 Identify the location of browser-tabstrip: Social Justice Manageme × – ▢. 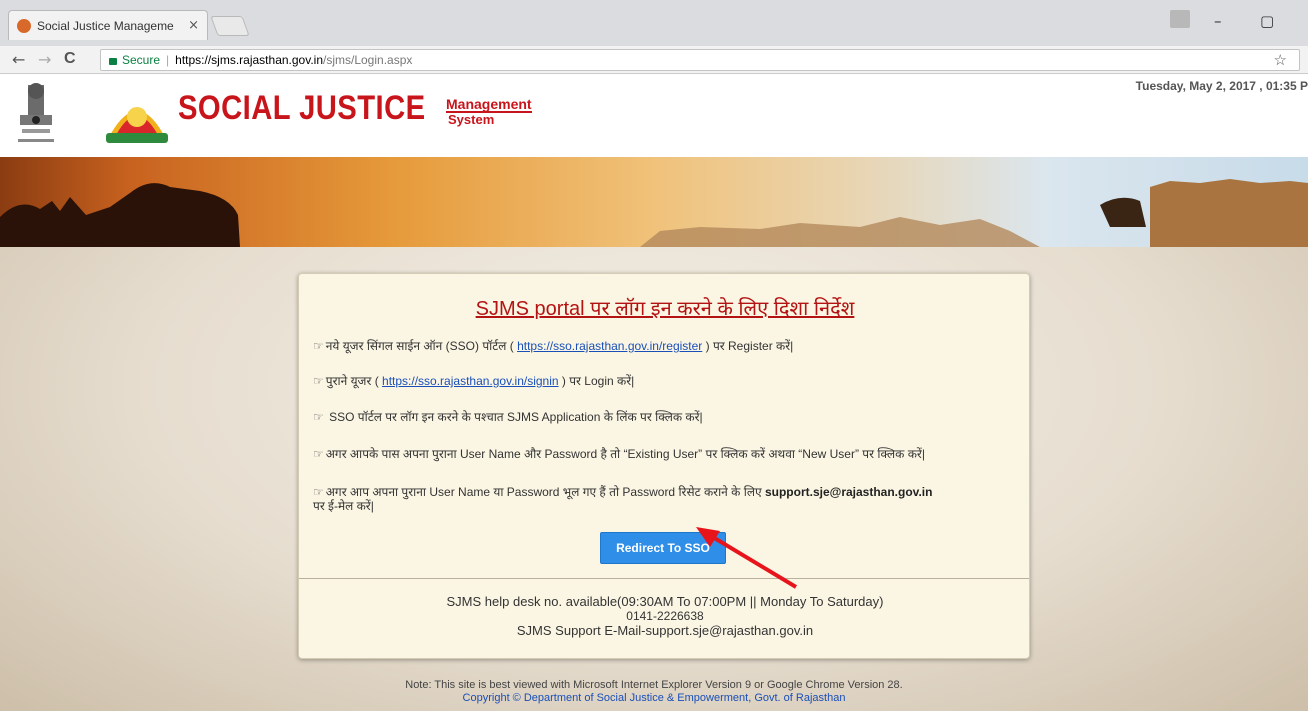
(654, 23).